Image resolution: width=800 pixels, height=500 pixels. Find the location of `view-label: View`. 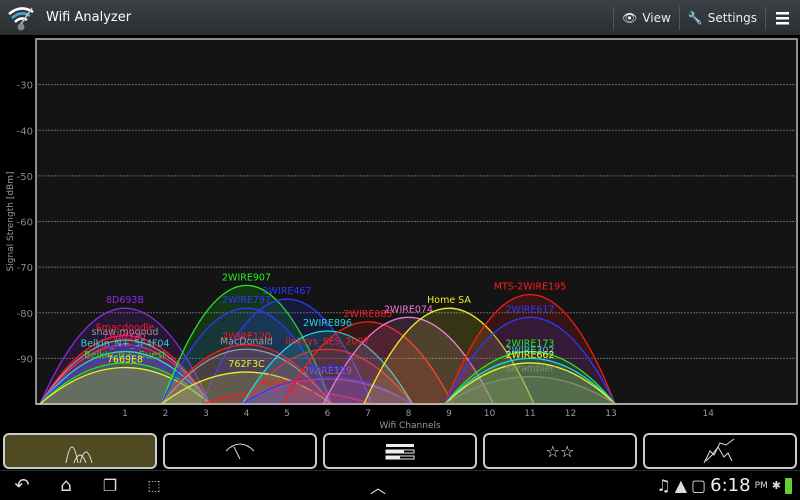

view-label: View is located at coordinates (656, 17).